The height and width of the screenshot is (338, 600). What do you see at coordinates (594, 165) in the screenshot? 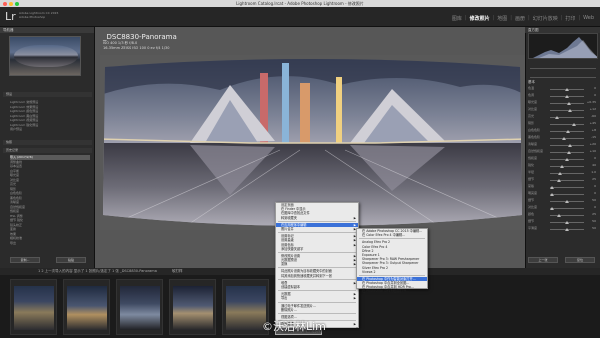
I see `slider-value: 40` at bounding box center [594, 165].